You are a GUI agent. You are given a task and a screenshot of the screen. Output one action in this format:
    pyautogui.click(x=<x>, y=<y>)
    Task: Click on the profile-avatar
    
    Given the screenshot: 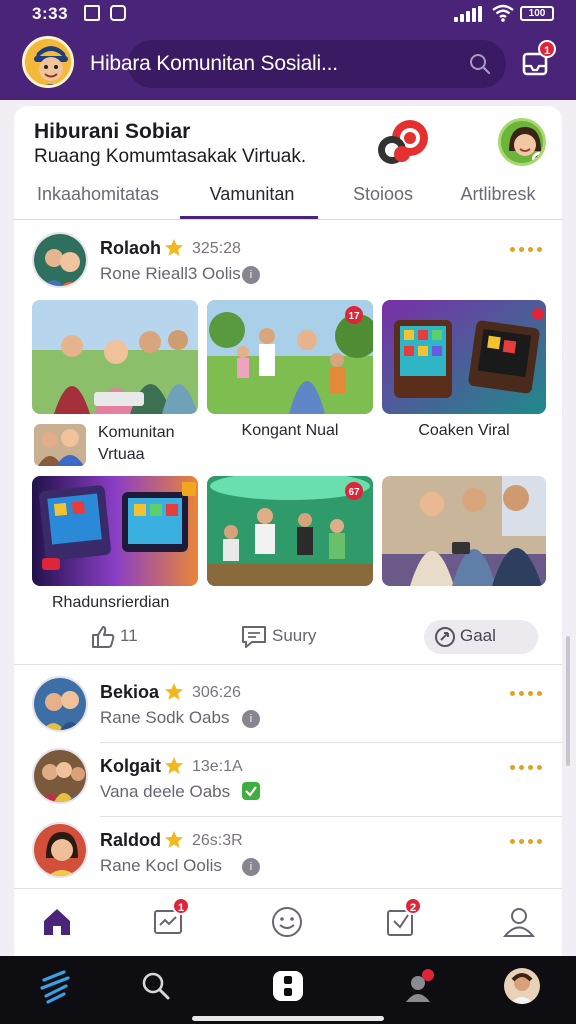 What is the action you would take?
    pyautogui.click(x=48, y=62)
    